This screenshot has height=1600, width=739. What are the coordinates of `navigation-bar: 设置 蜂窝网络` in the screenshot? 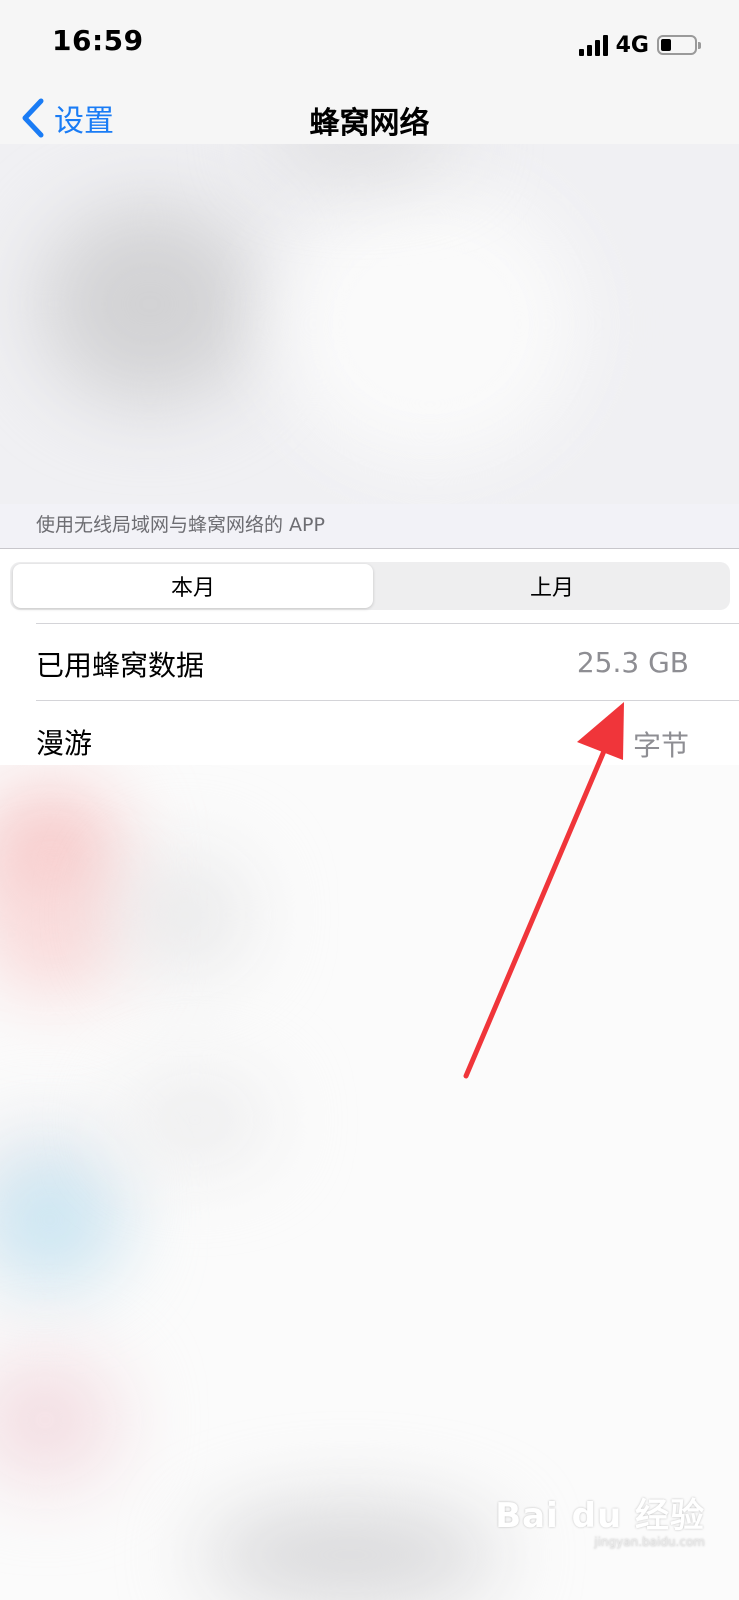 It's located at (369, 117).